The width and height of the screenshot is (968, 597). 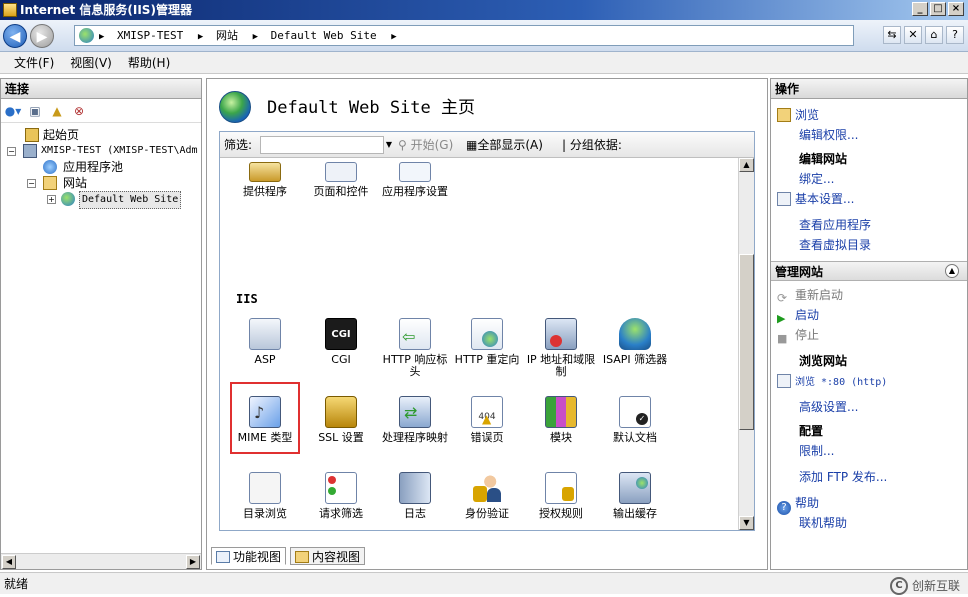 What do you see at coordinates (635, 488) in the screenshot?
I see `output-caching-icon` at bounding box center [635, 488].